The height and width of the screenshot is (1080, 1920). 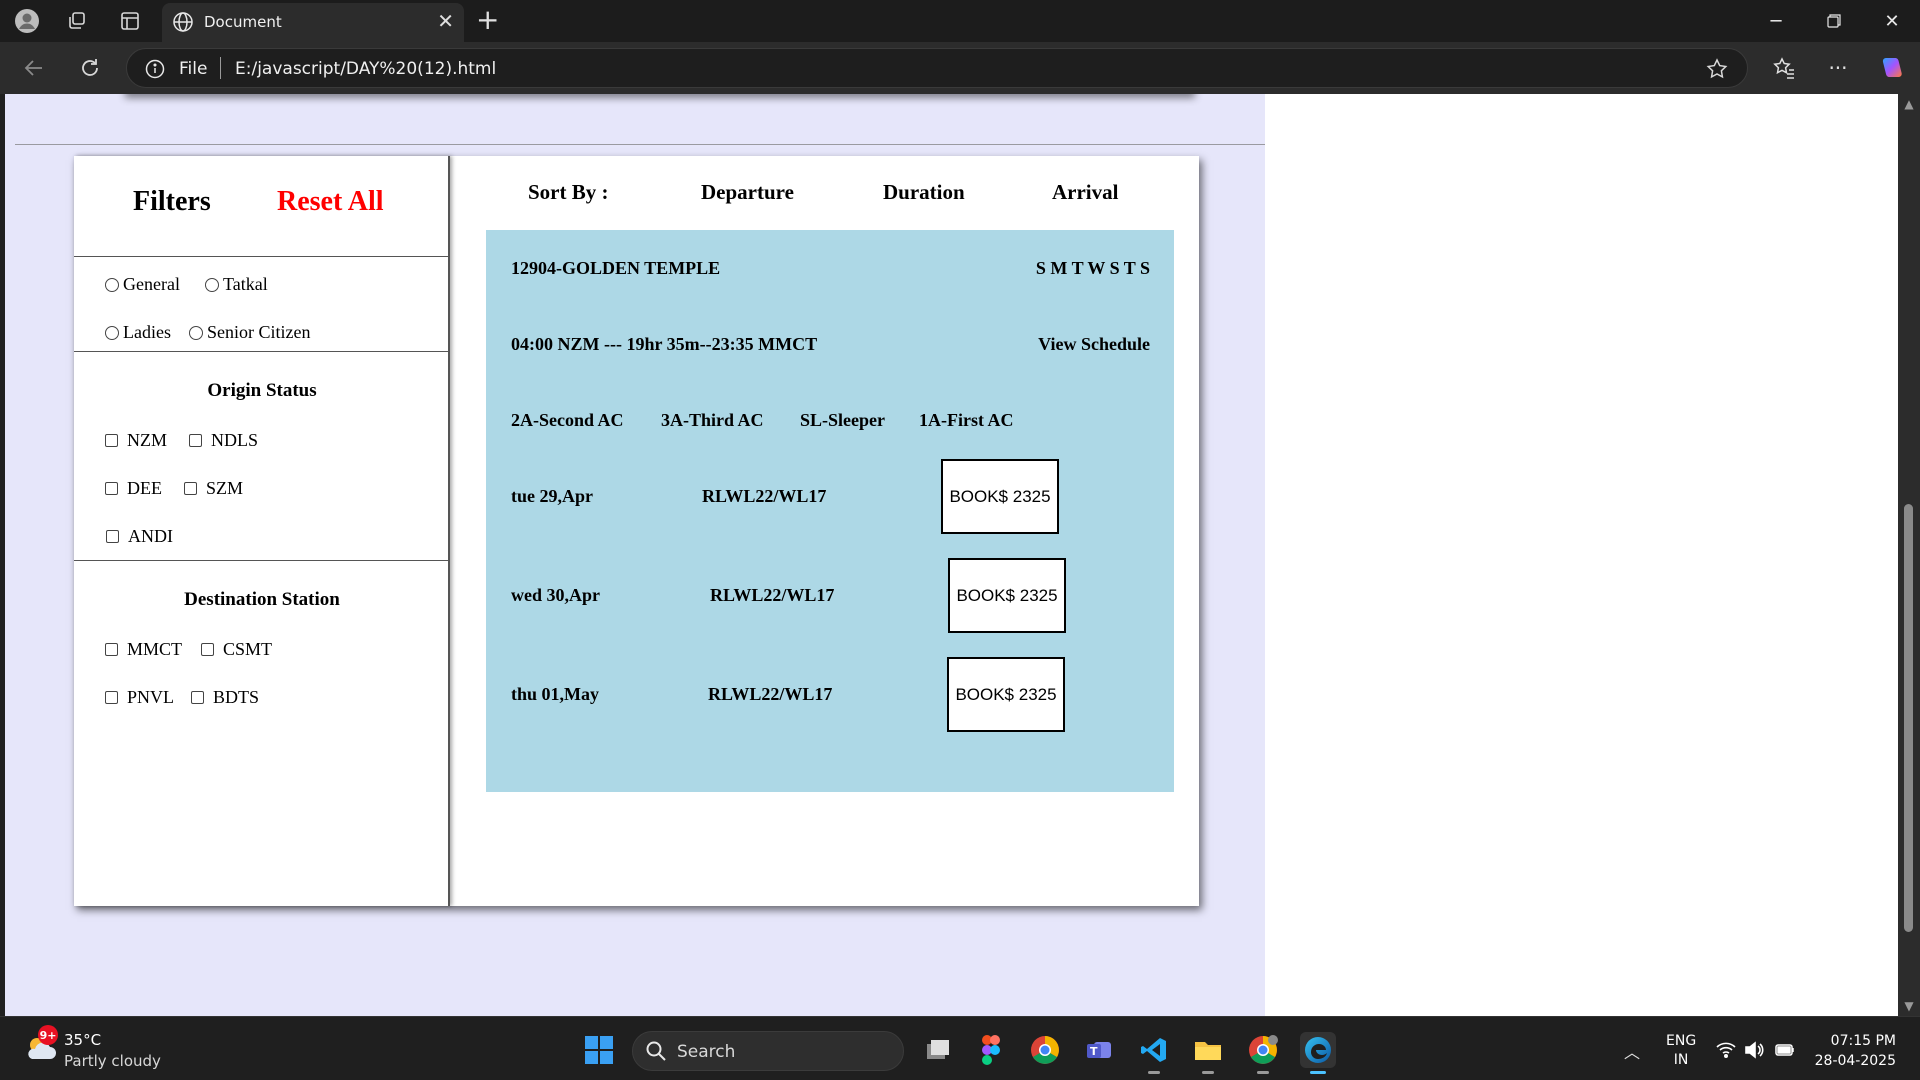 I want to click on task-view-icon, so click(x=938, y=1050).